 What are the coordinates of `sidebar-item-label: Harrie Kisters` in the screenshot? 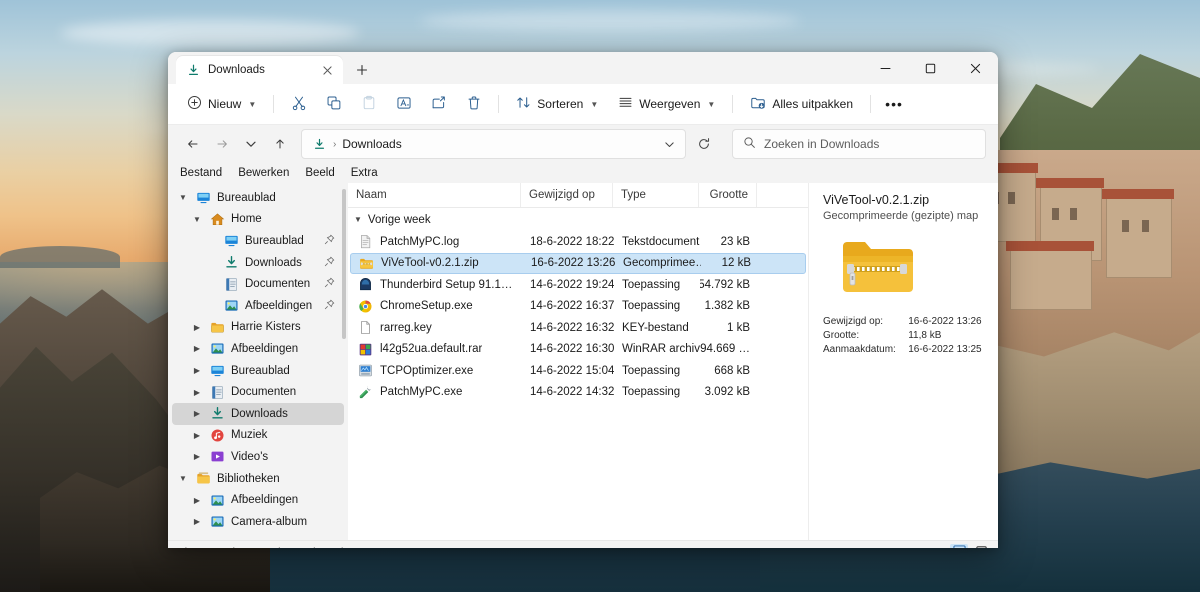 It's located at (266, 327).